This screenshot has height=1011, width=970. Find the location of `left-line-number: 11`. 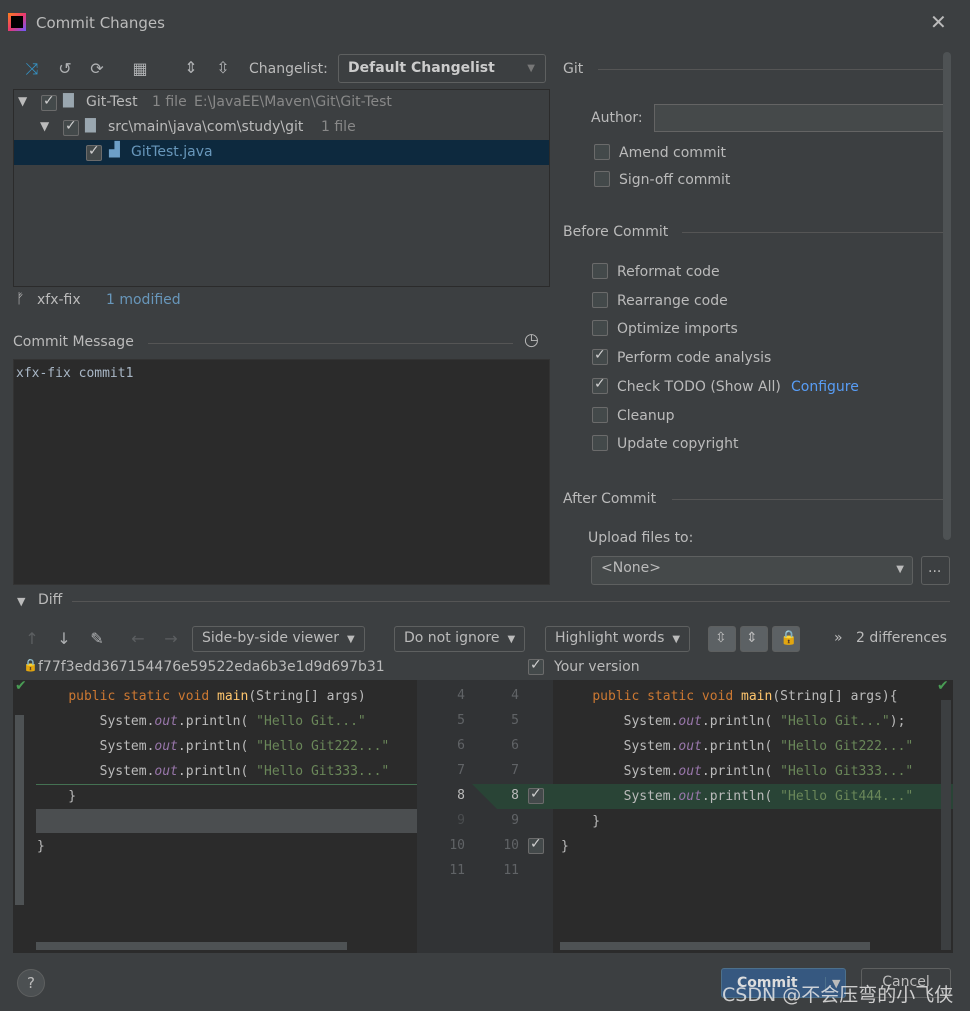

left-line-number: 11 is located at coordinates (457, 870).